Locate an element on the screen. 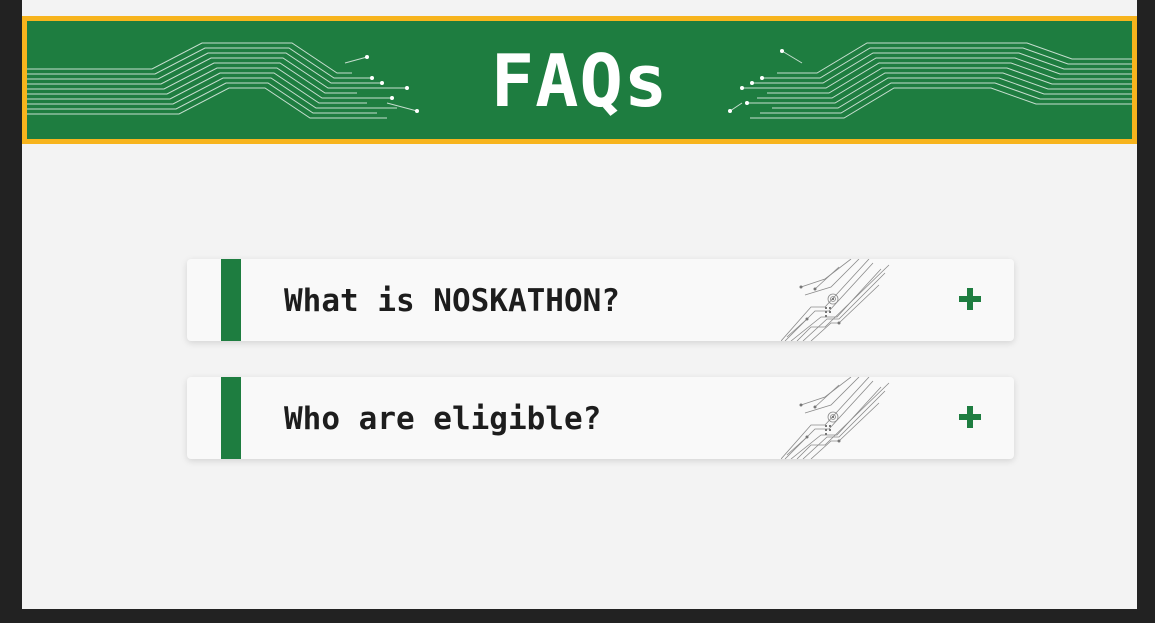 This screenshot has height=623, width=1155. faq-item-who-are-eligible: Who are eligible? is located at coordinates (600, 418).